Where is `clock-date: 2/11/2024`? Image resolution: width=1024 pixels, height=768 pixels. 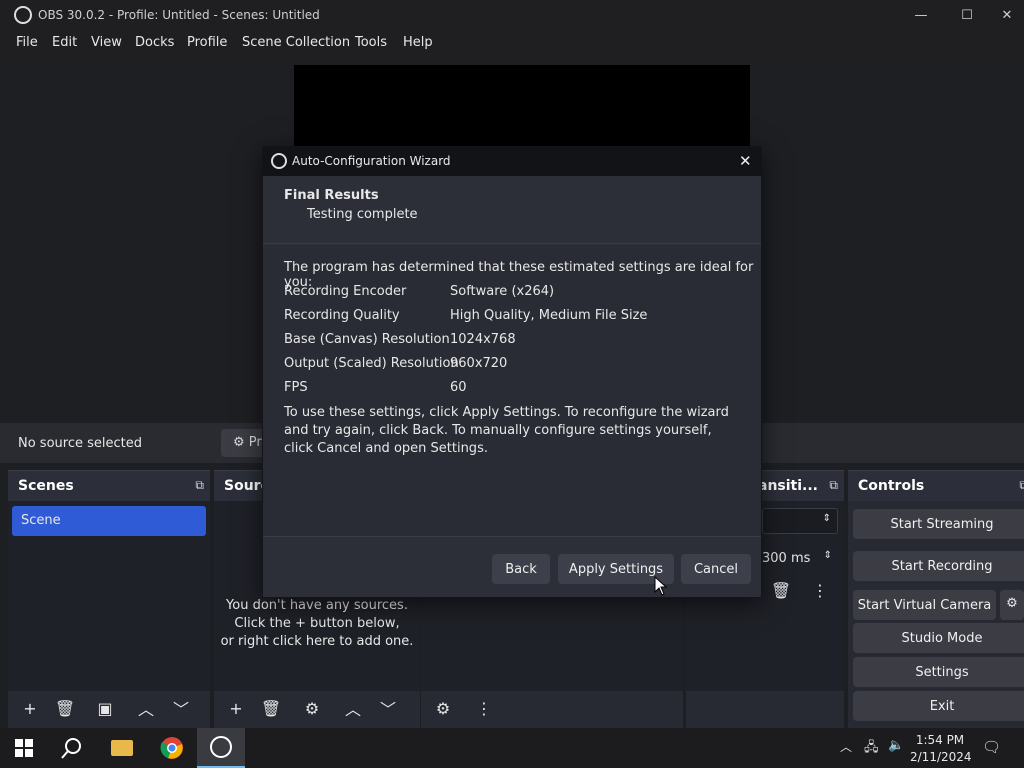
clock-date: 2/11/2024 is located at coordinates (941, 757).